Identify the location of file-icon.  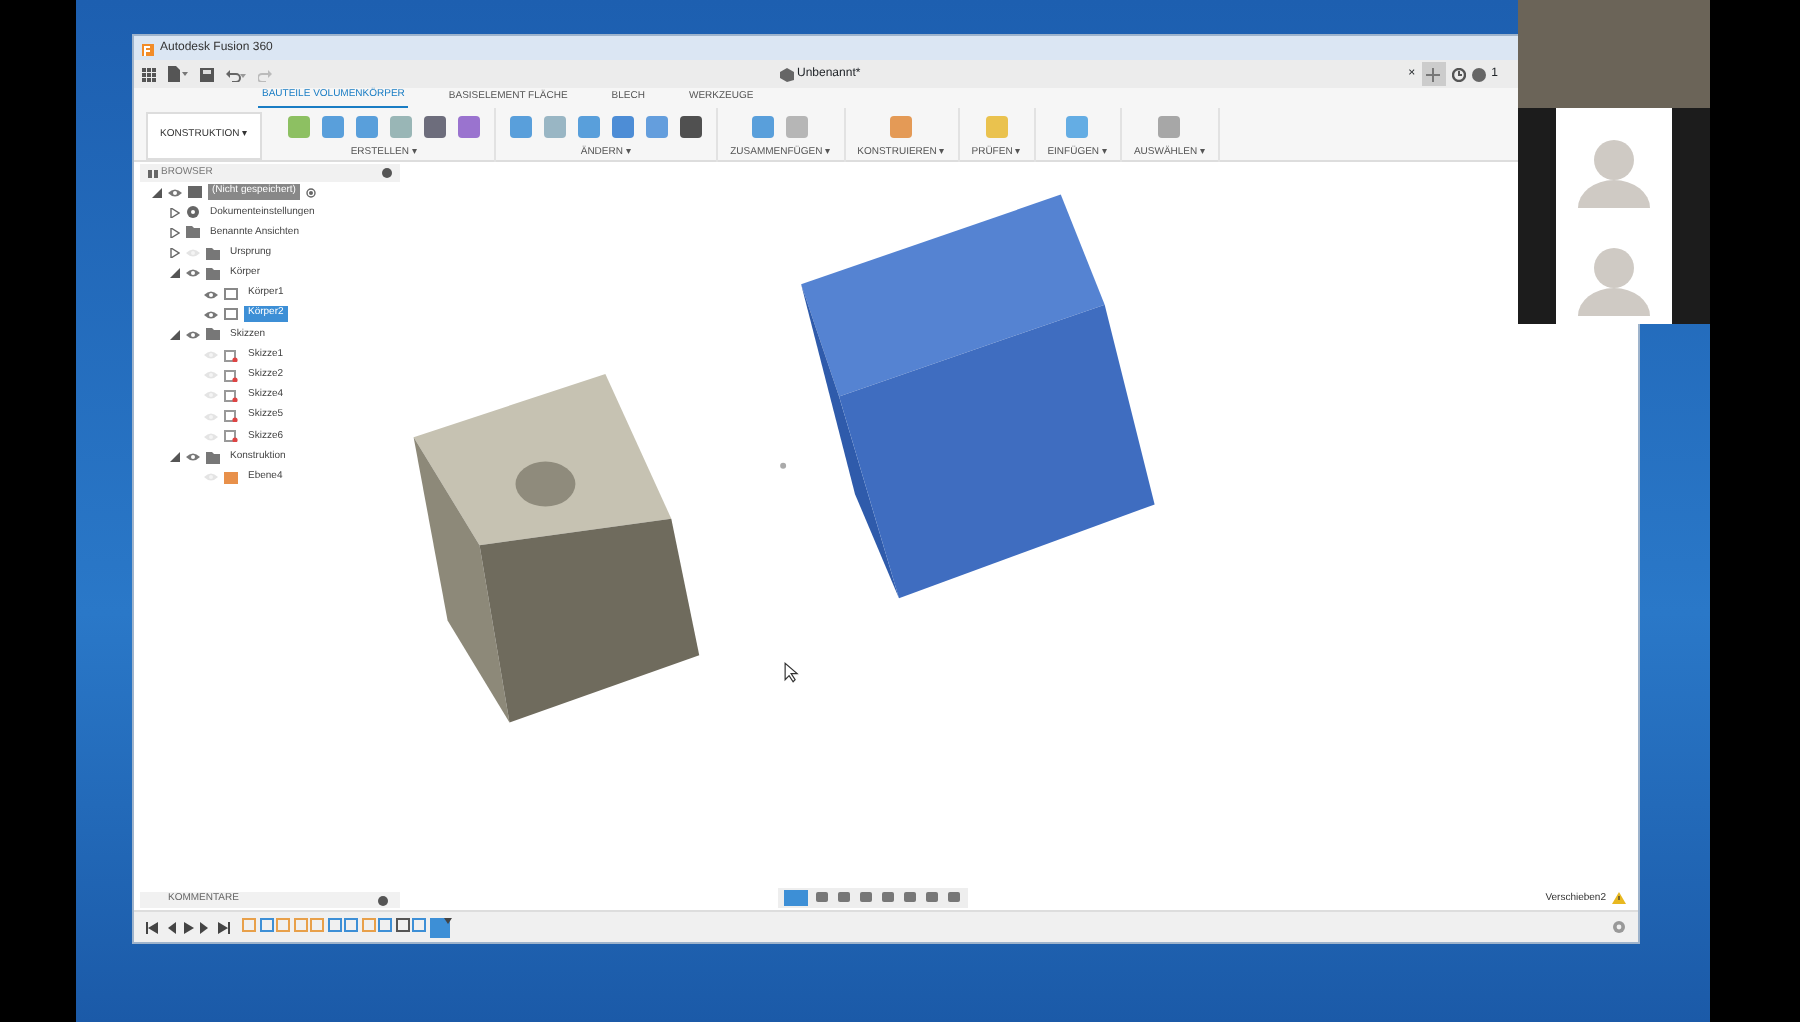
(178, 74).